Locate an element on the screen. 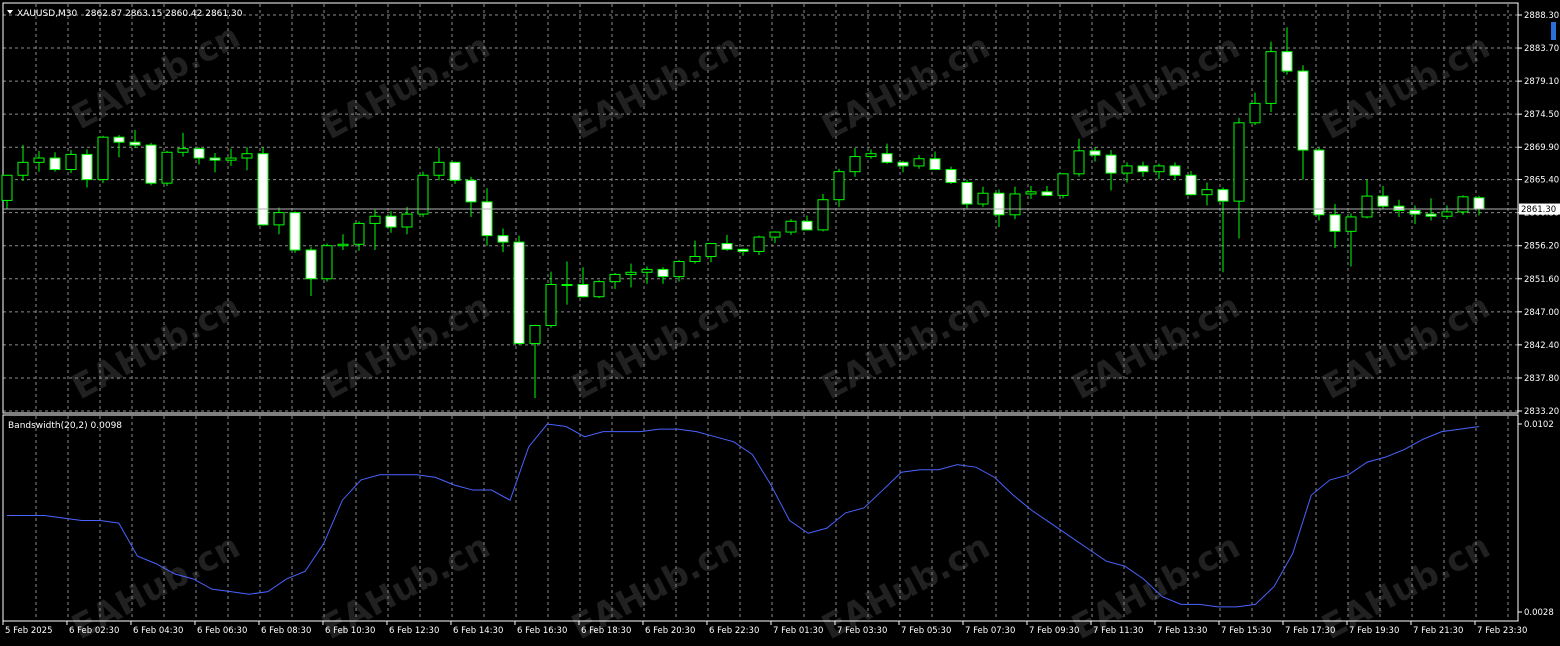 This screenshot has height=646, width=1560. time-tick-label: 6 Feb 12:30 is located at coordinates (414, 631).